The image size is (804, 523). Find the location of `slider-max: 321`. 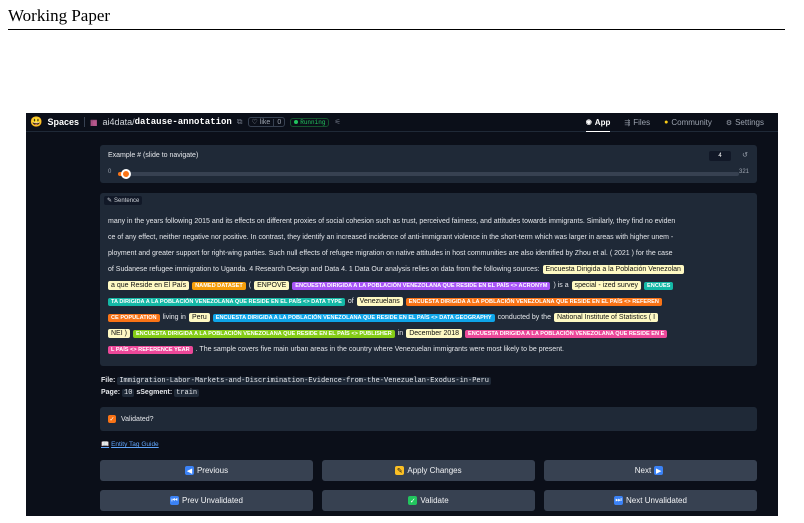

slider-max: 321 is located at coordinates (743, 172).